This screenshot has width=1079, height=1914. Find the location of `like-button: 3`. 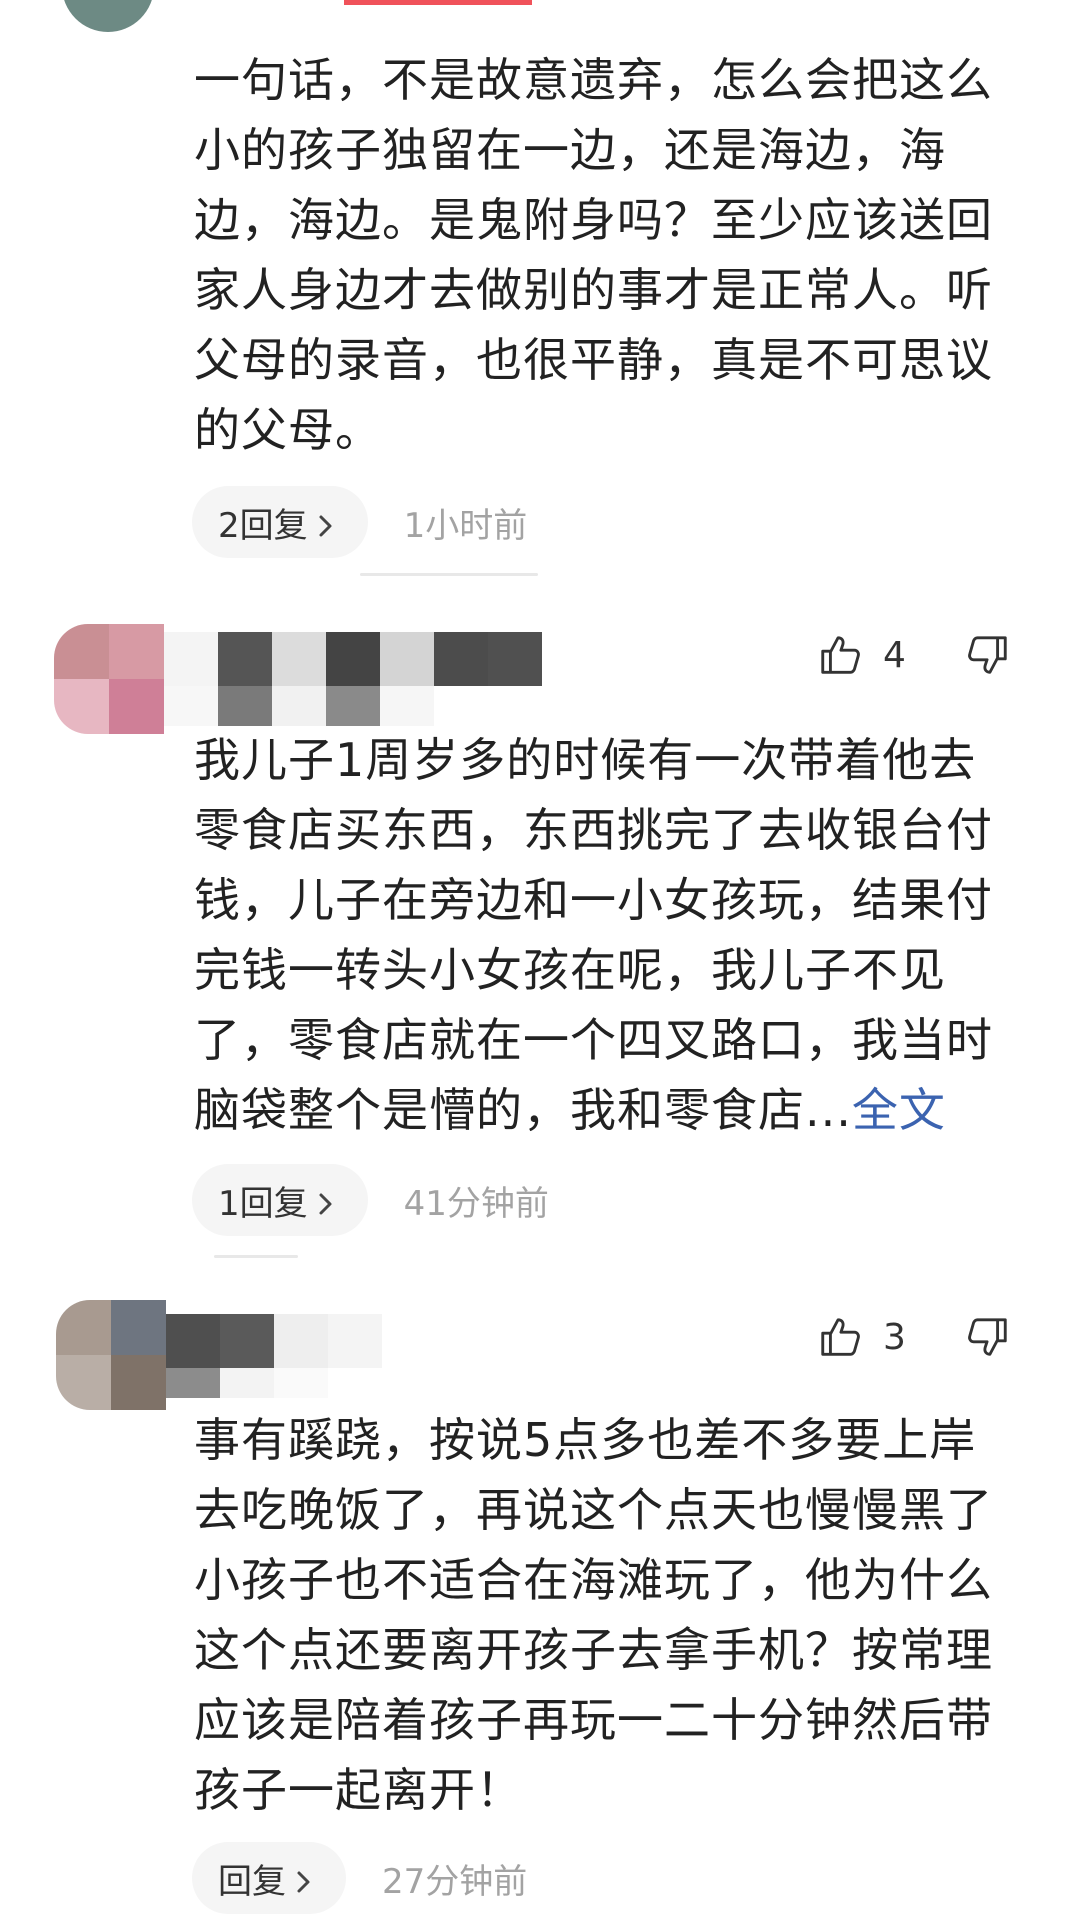

like-button: 3 is located at coordinates (880, 1337).